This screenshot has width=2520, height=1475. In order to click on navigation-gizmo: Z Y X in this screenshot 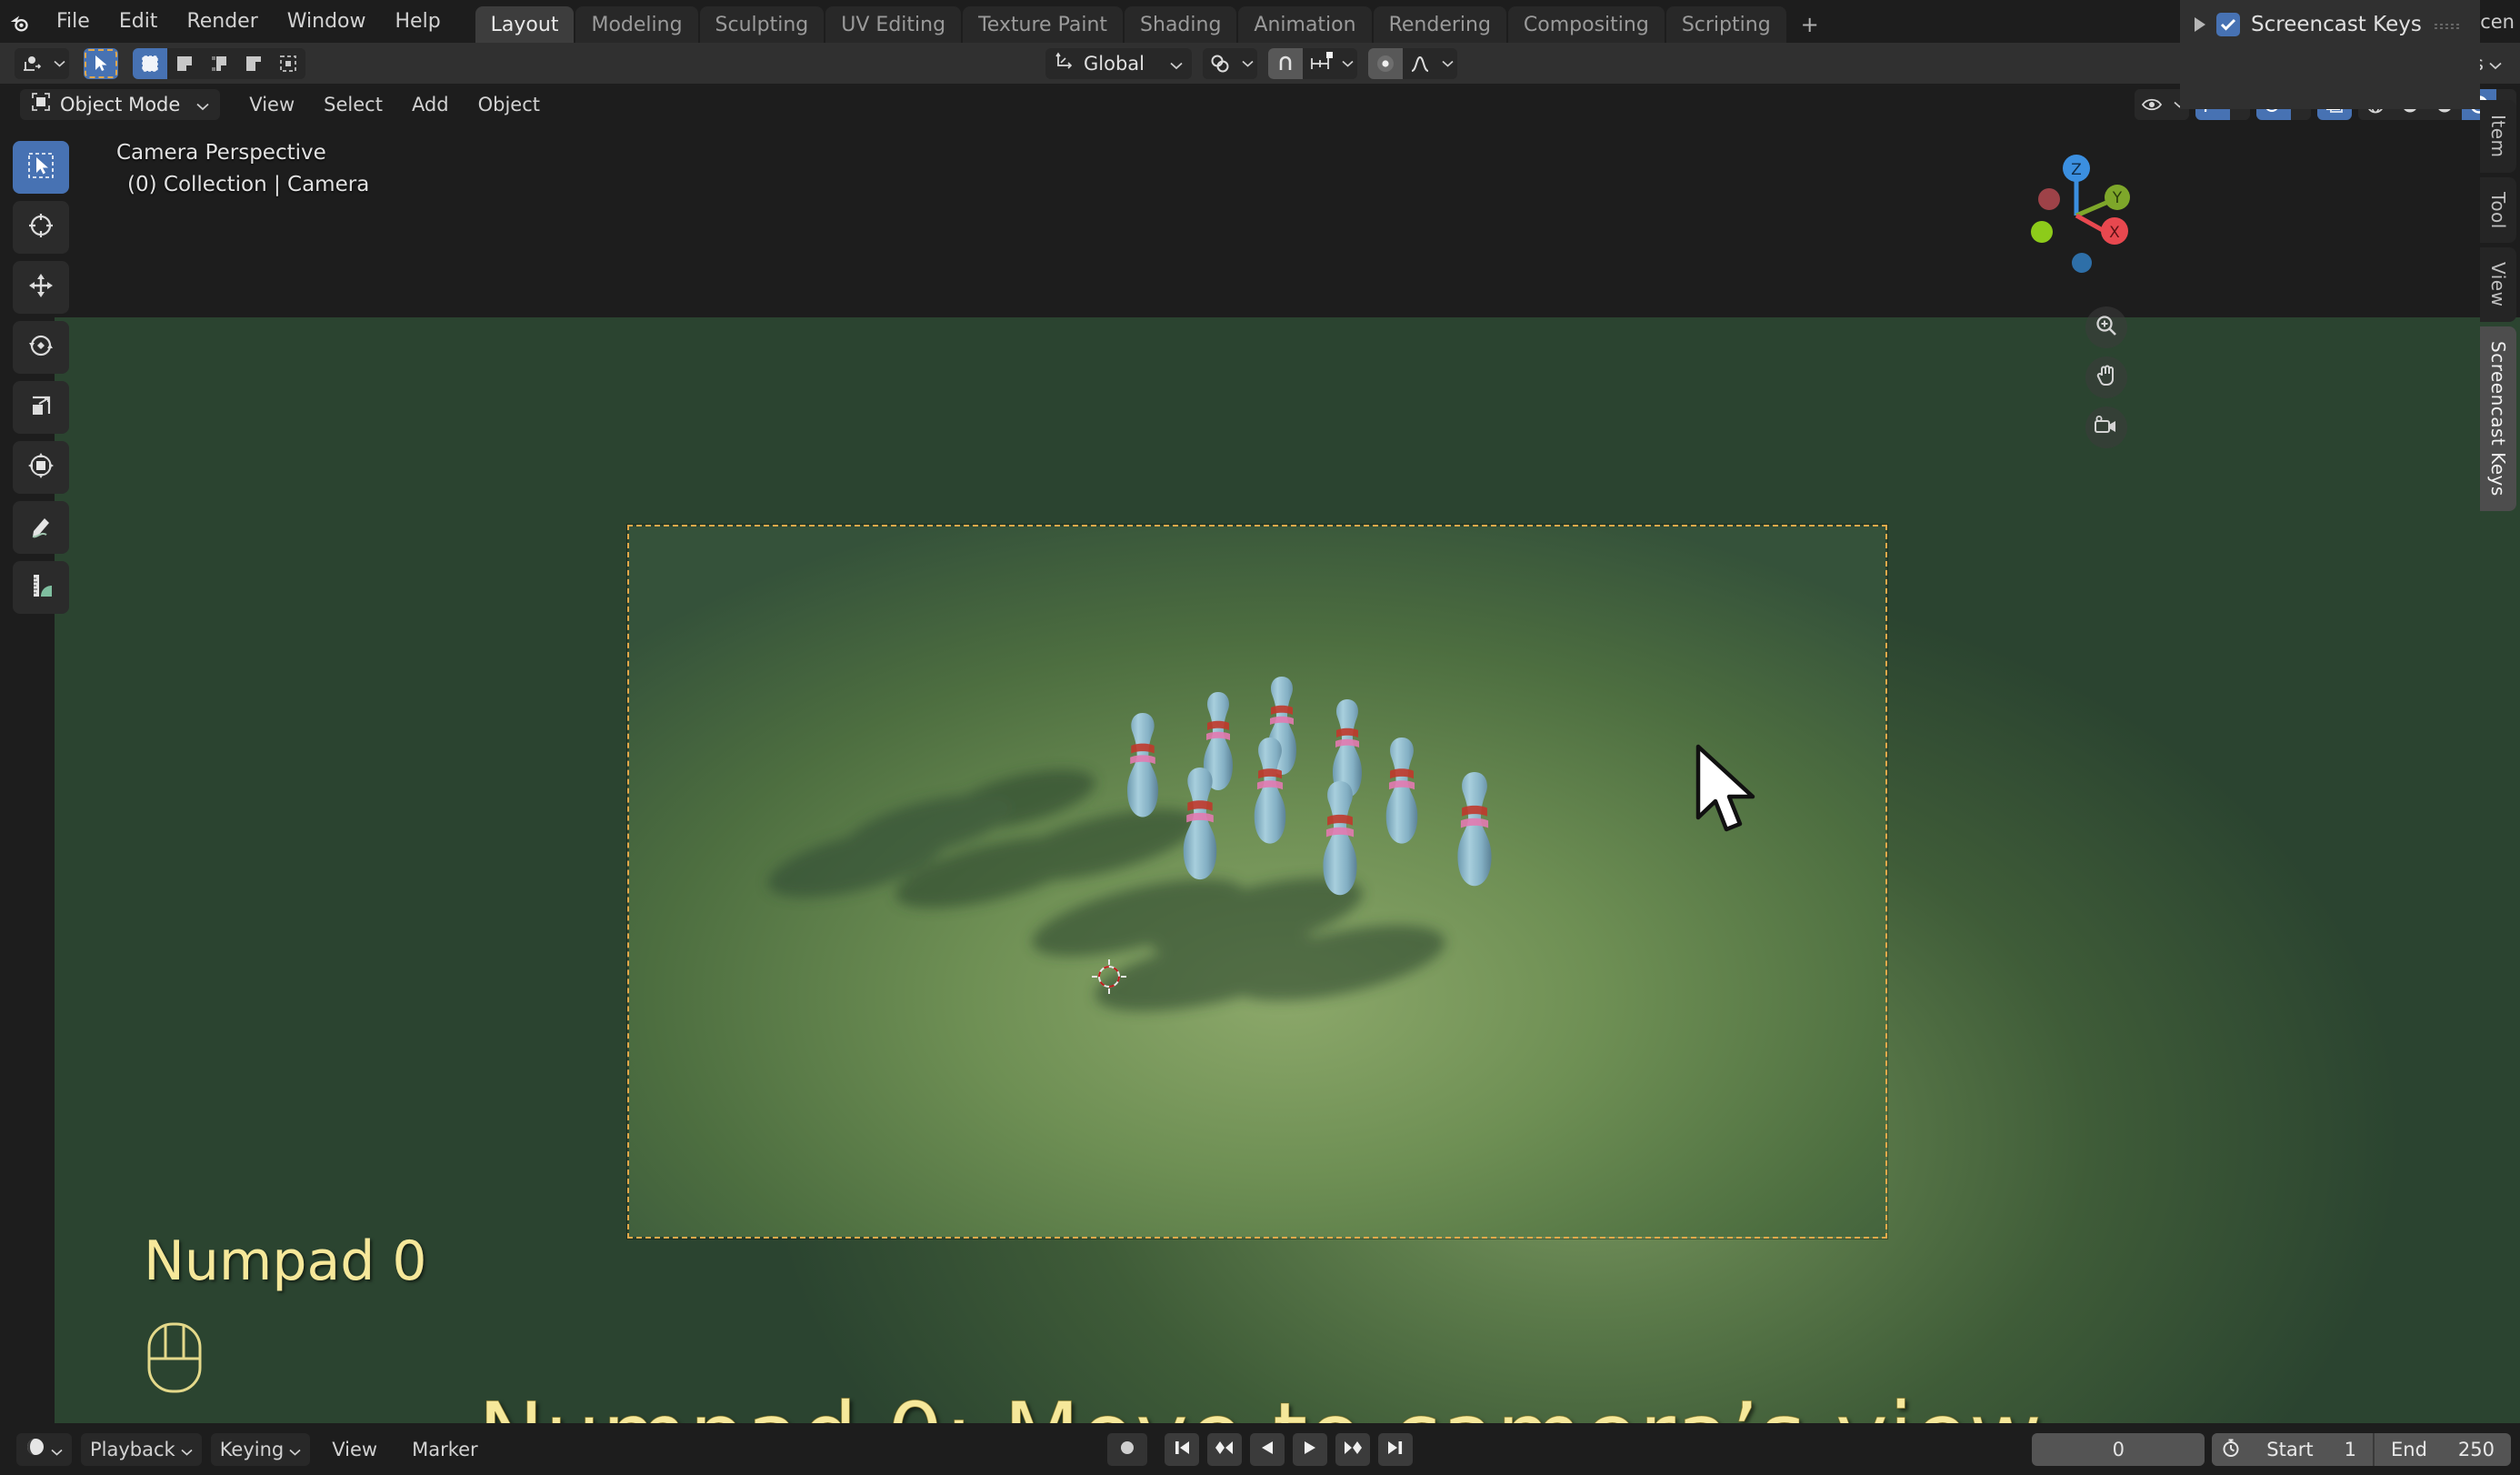, I will do `click(2076, 215)`.